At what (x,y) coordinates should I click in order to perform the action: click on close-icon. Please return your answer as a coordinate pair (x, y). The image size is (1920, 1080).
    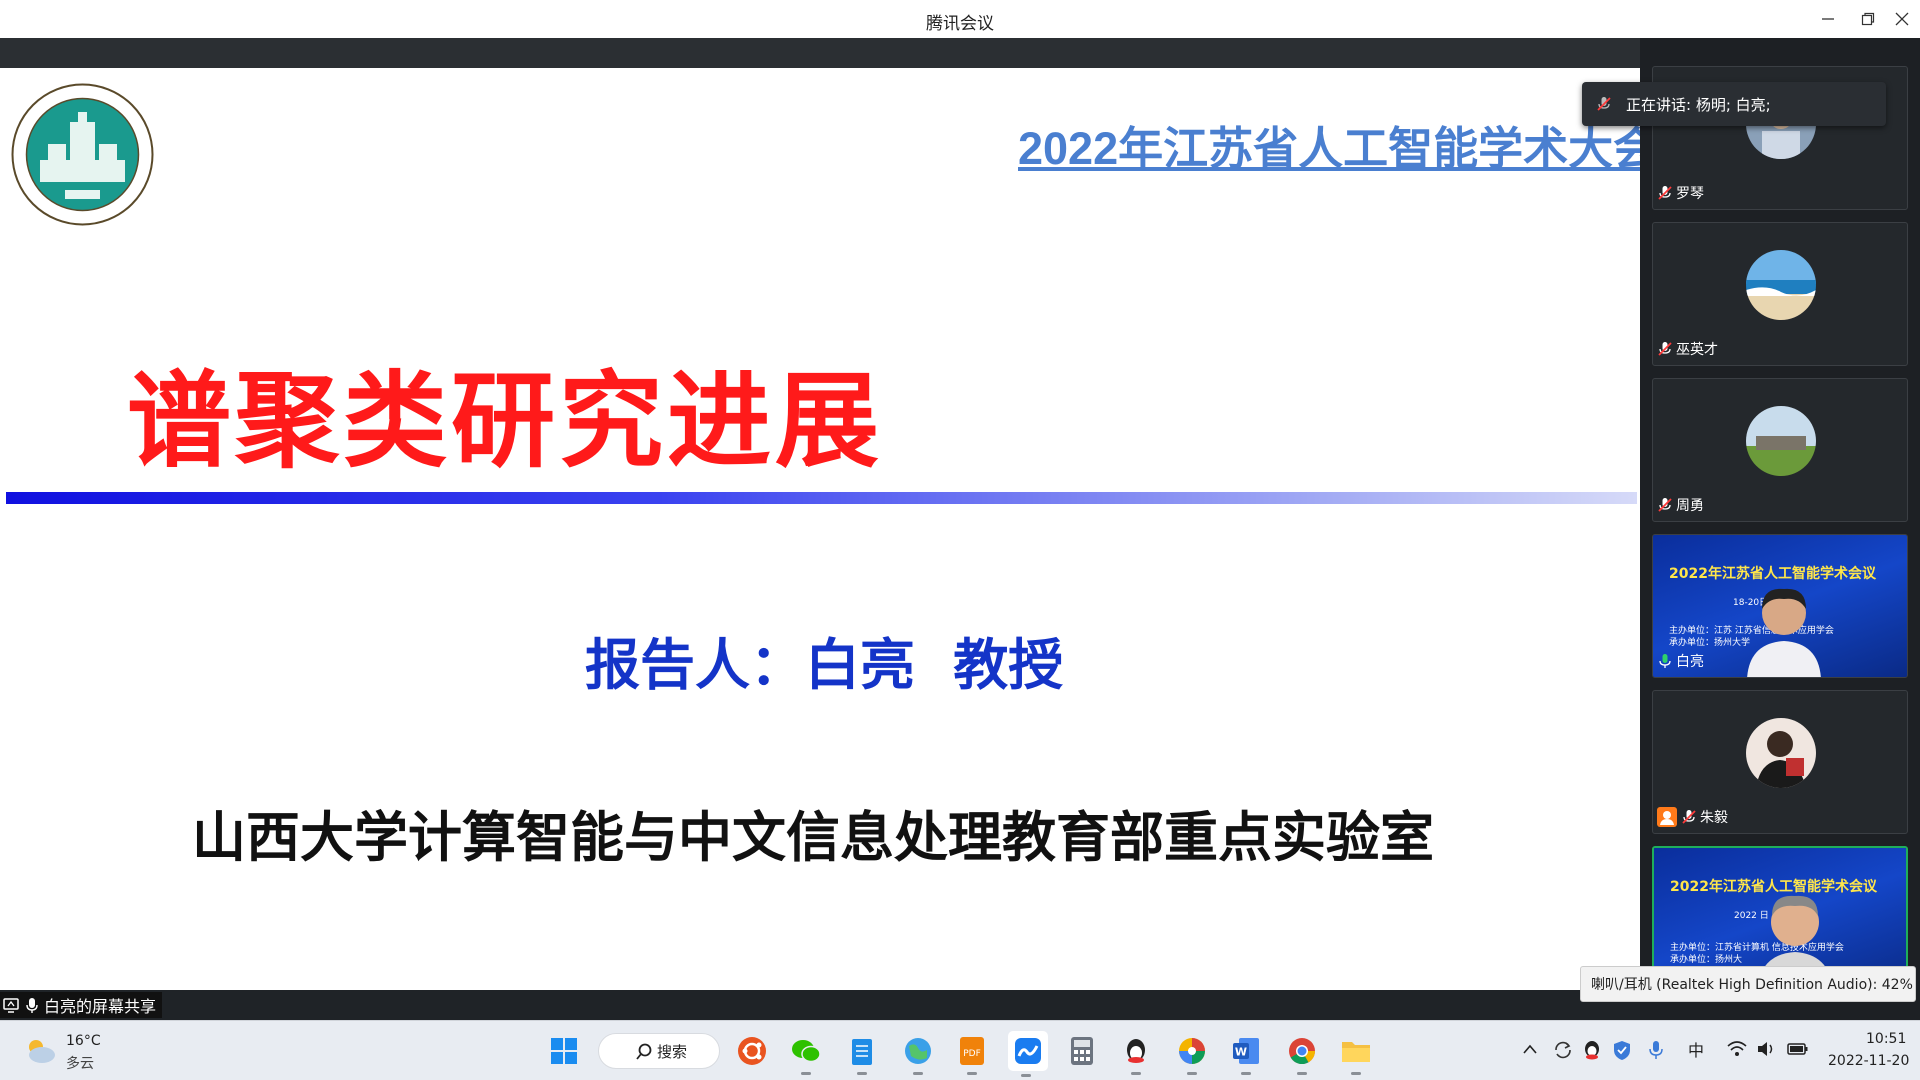
    Looking at the image, I should click on (1902, 19).